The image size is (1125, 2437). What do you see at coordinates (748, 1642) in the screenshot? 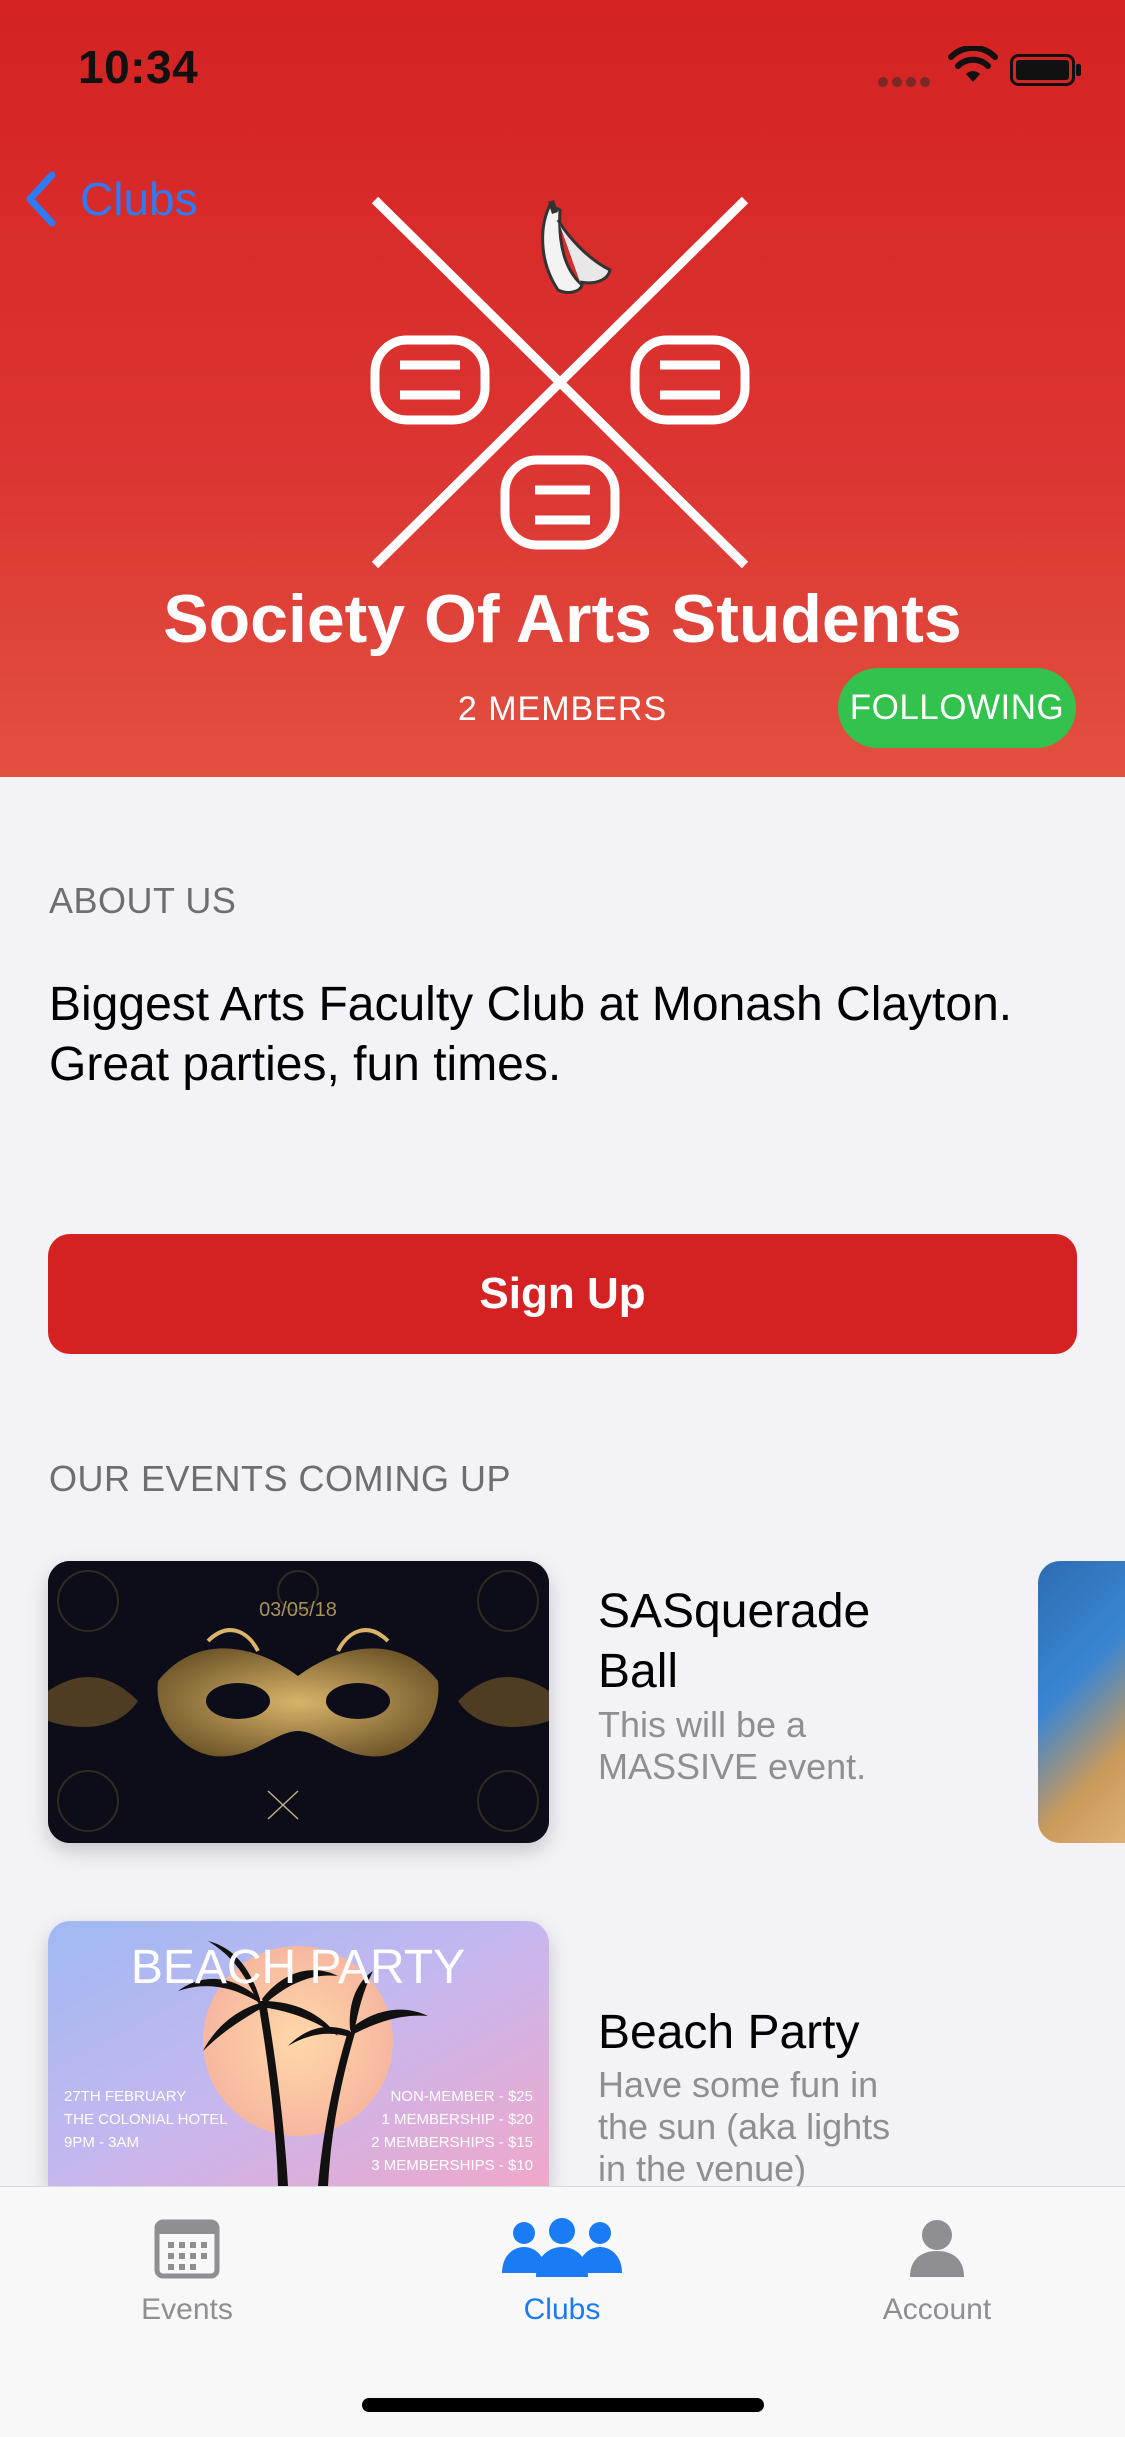
I see `event-title: SASquerade Ball` at bounding box center [748, 1642].